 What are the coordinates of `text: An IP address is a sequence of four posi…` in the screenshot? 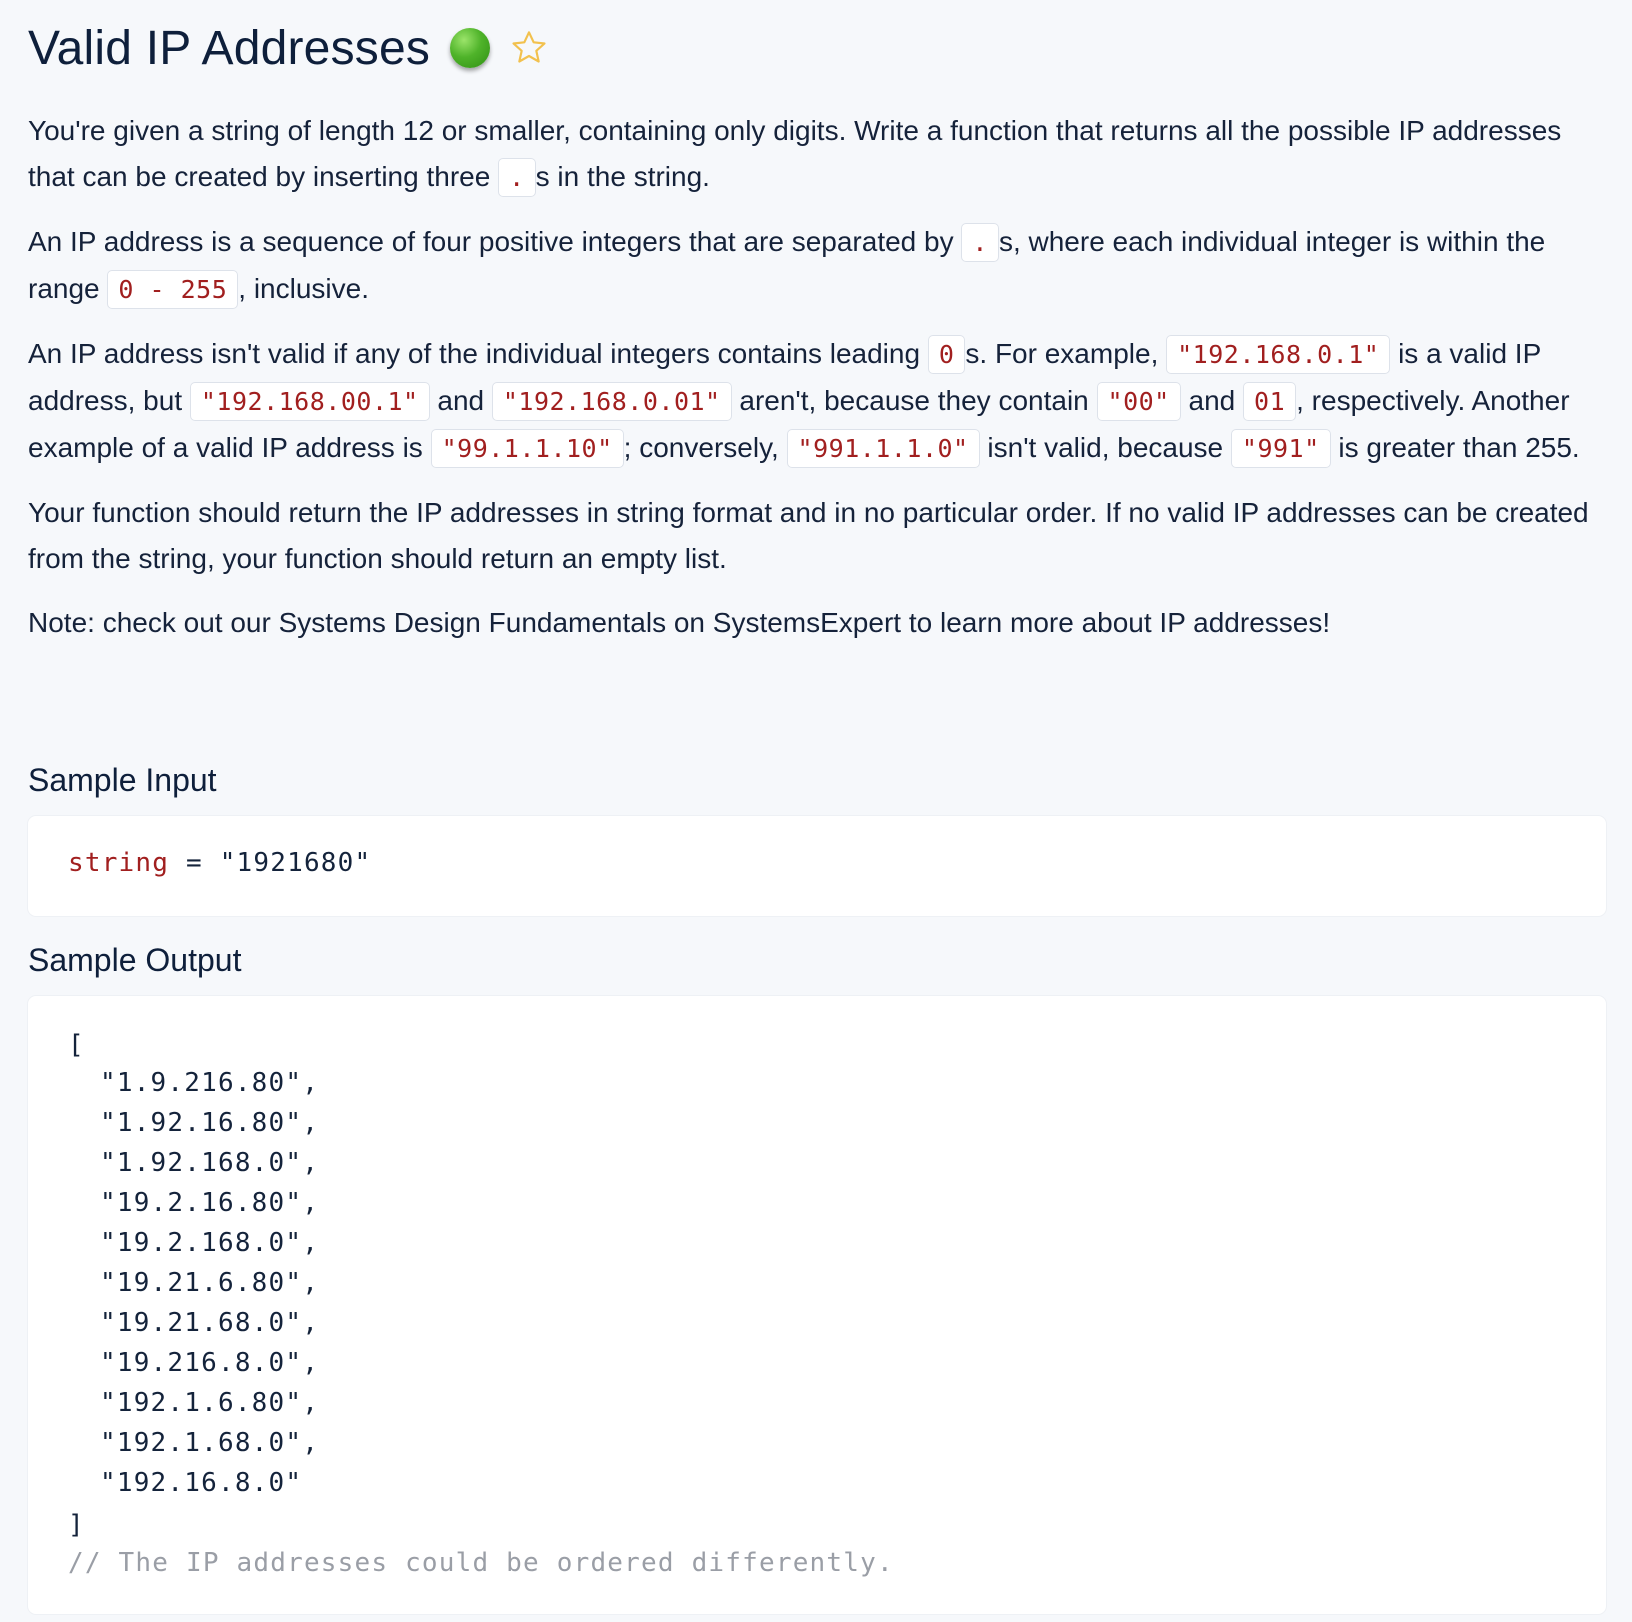 It's located at (495, 241).